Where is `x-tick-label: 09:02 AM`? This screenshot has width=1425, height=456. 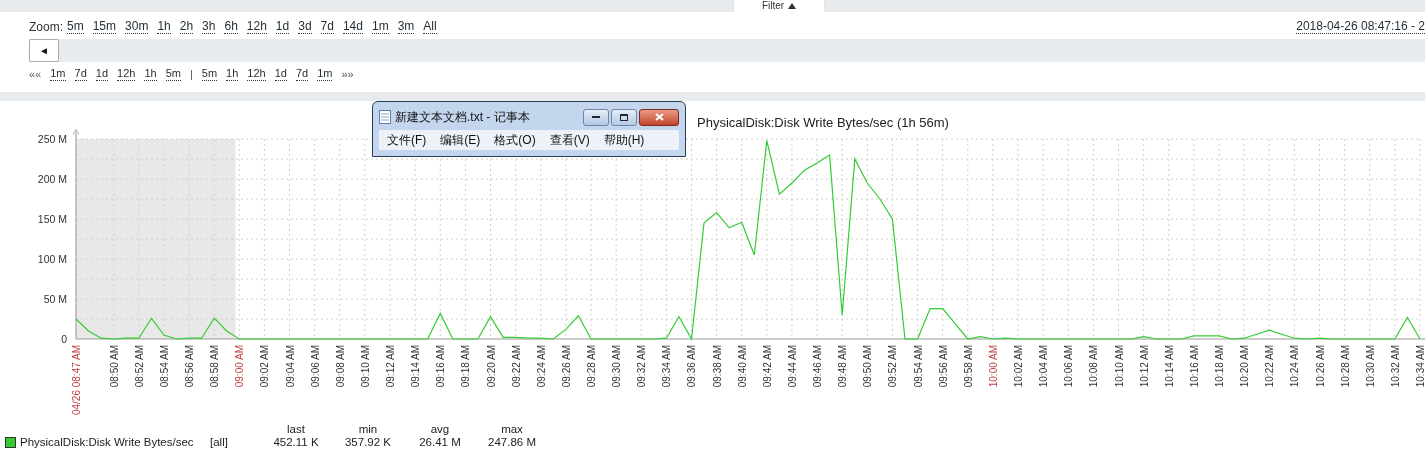
x-tick-label: 09:02 AM is located at coordinates (265, 366).